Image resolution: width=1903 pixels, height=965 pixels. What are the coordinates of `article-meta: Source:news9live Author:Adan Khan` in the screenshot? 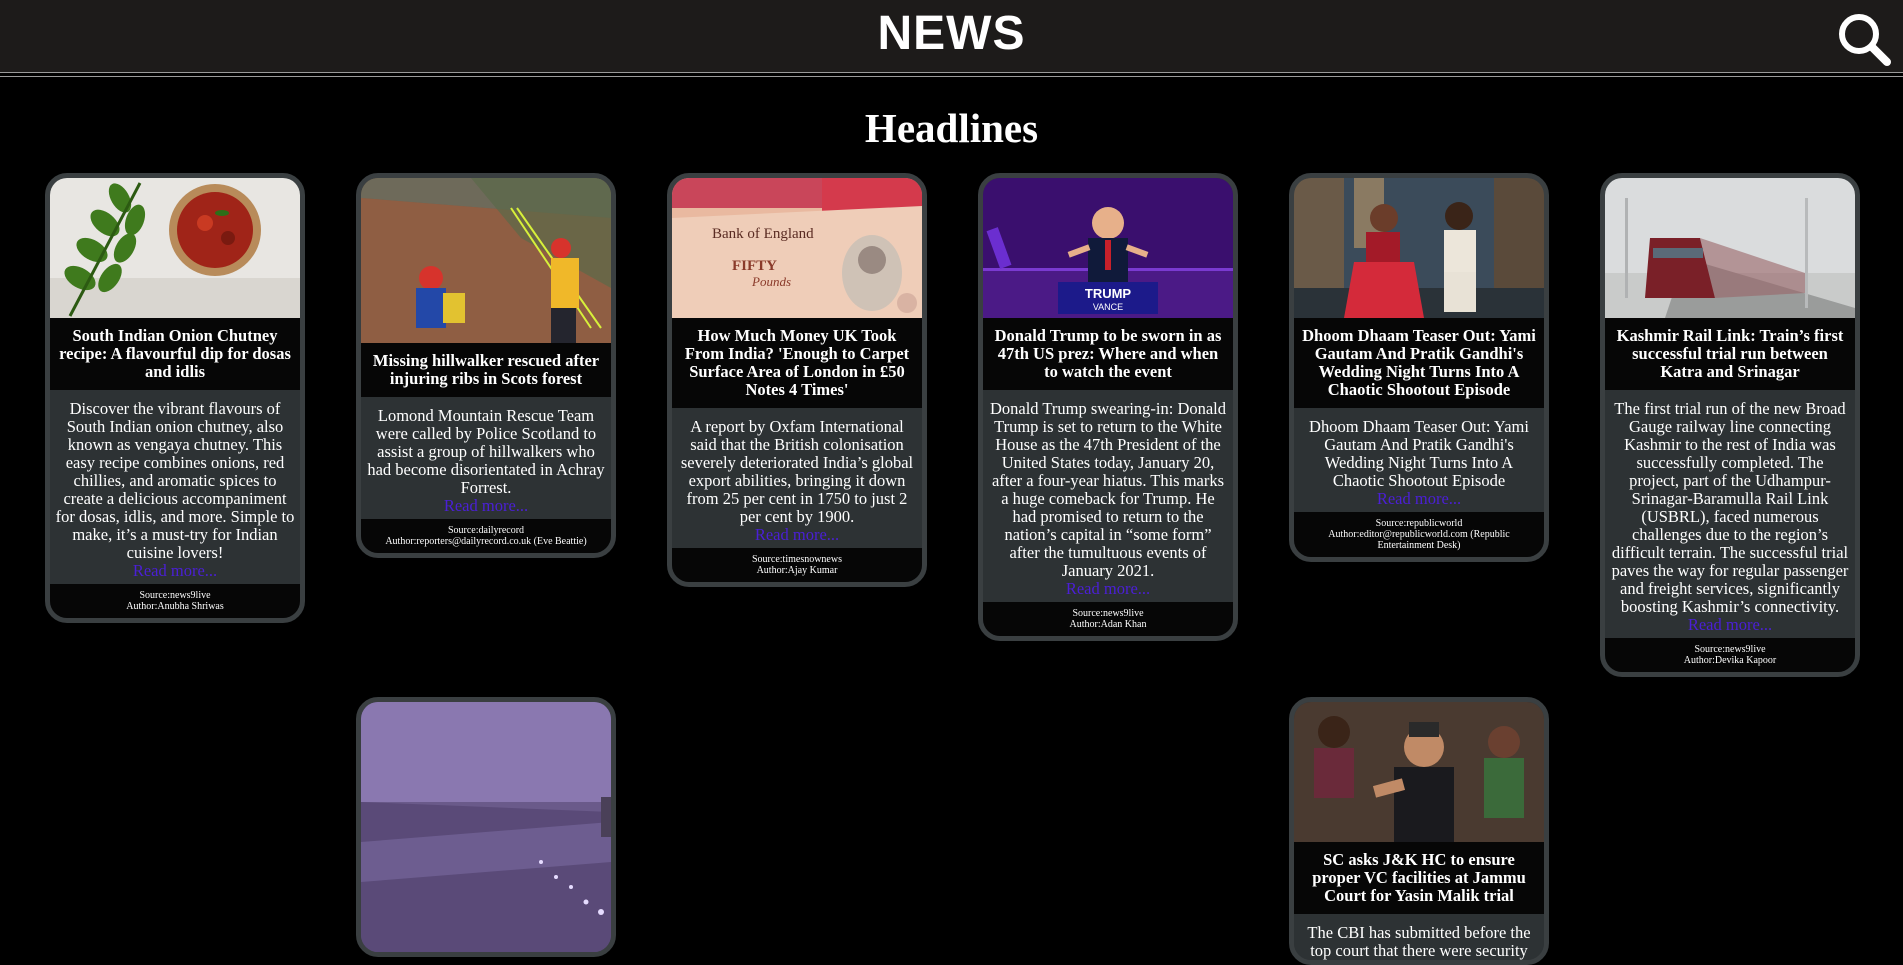 It's located at (1108, 619).